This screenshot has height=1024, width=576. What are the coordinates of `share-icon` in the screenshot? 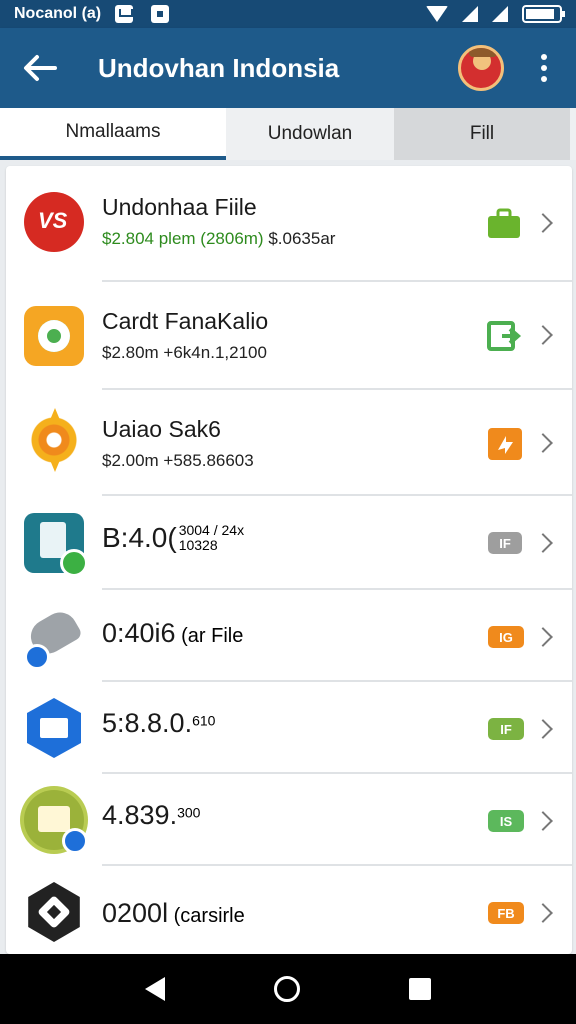 It's located at (505, 444).